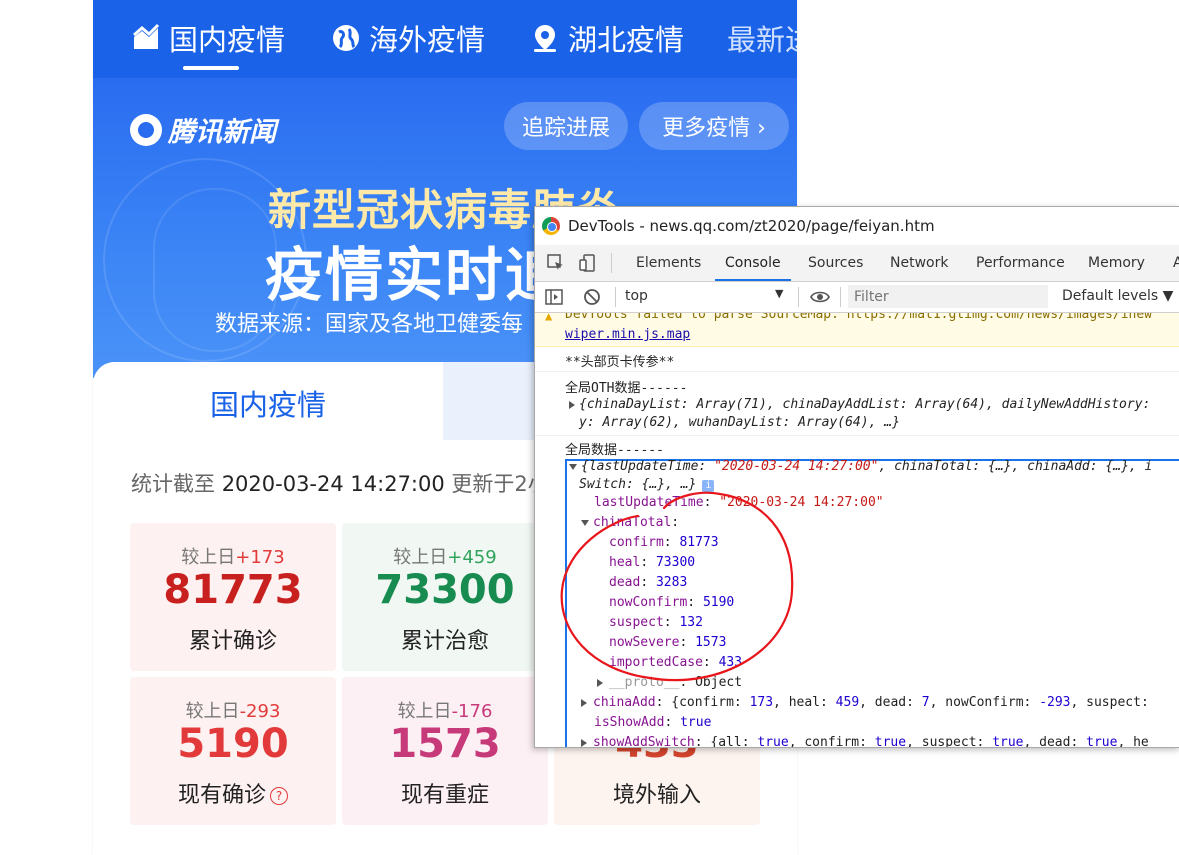 The width and height of the screenshot is (1179, 855). Describe the element at coordinates (676, 662) in the screenshot. I see `field-importedCase: importedCase: 433` at that location.